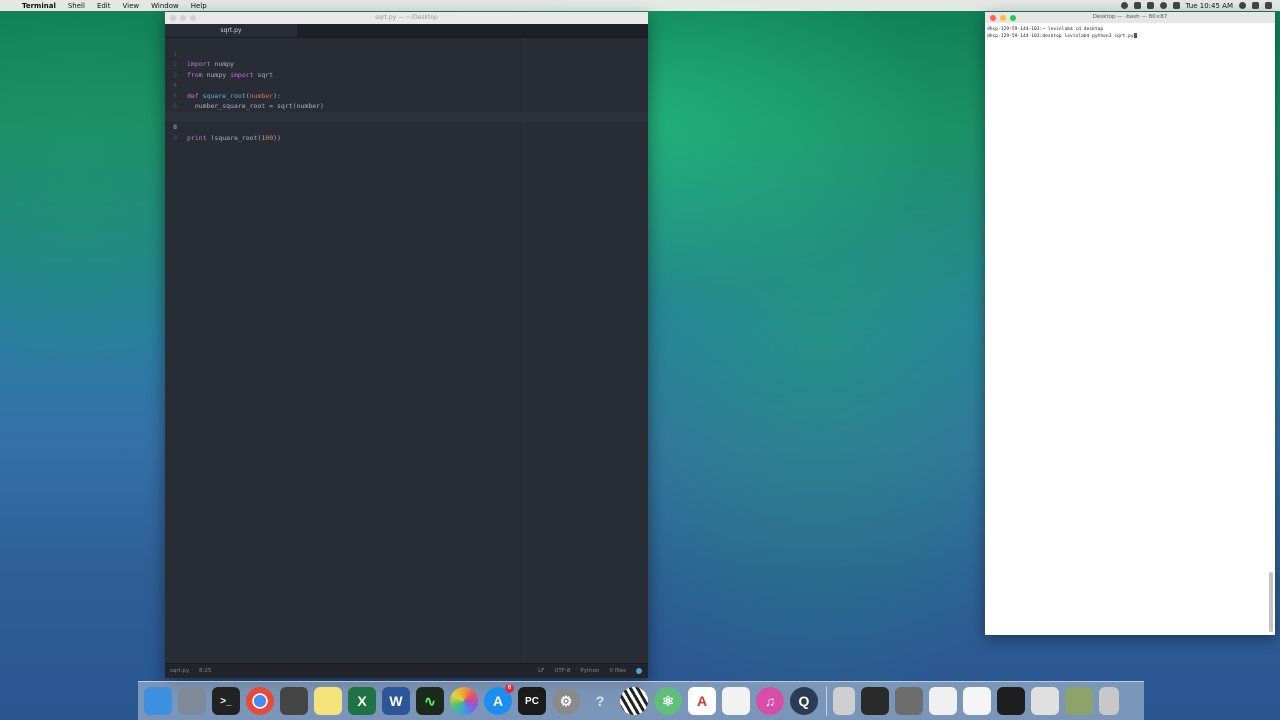 The width and height of the screenshot is (1280, 720). I want to click on terminal-titlebar: Desktop — -bash — 80×87, so click(1130, 17).